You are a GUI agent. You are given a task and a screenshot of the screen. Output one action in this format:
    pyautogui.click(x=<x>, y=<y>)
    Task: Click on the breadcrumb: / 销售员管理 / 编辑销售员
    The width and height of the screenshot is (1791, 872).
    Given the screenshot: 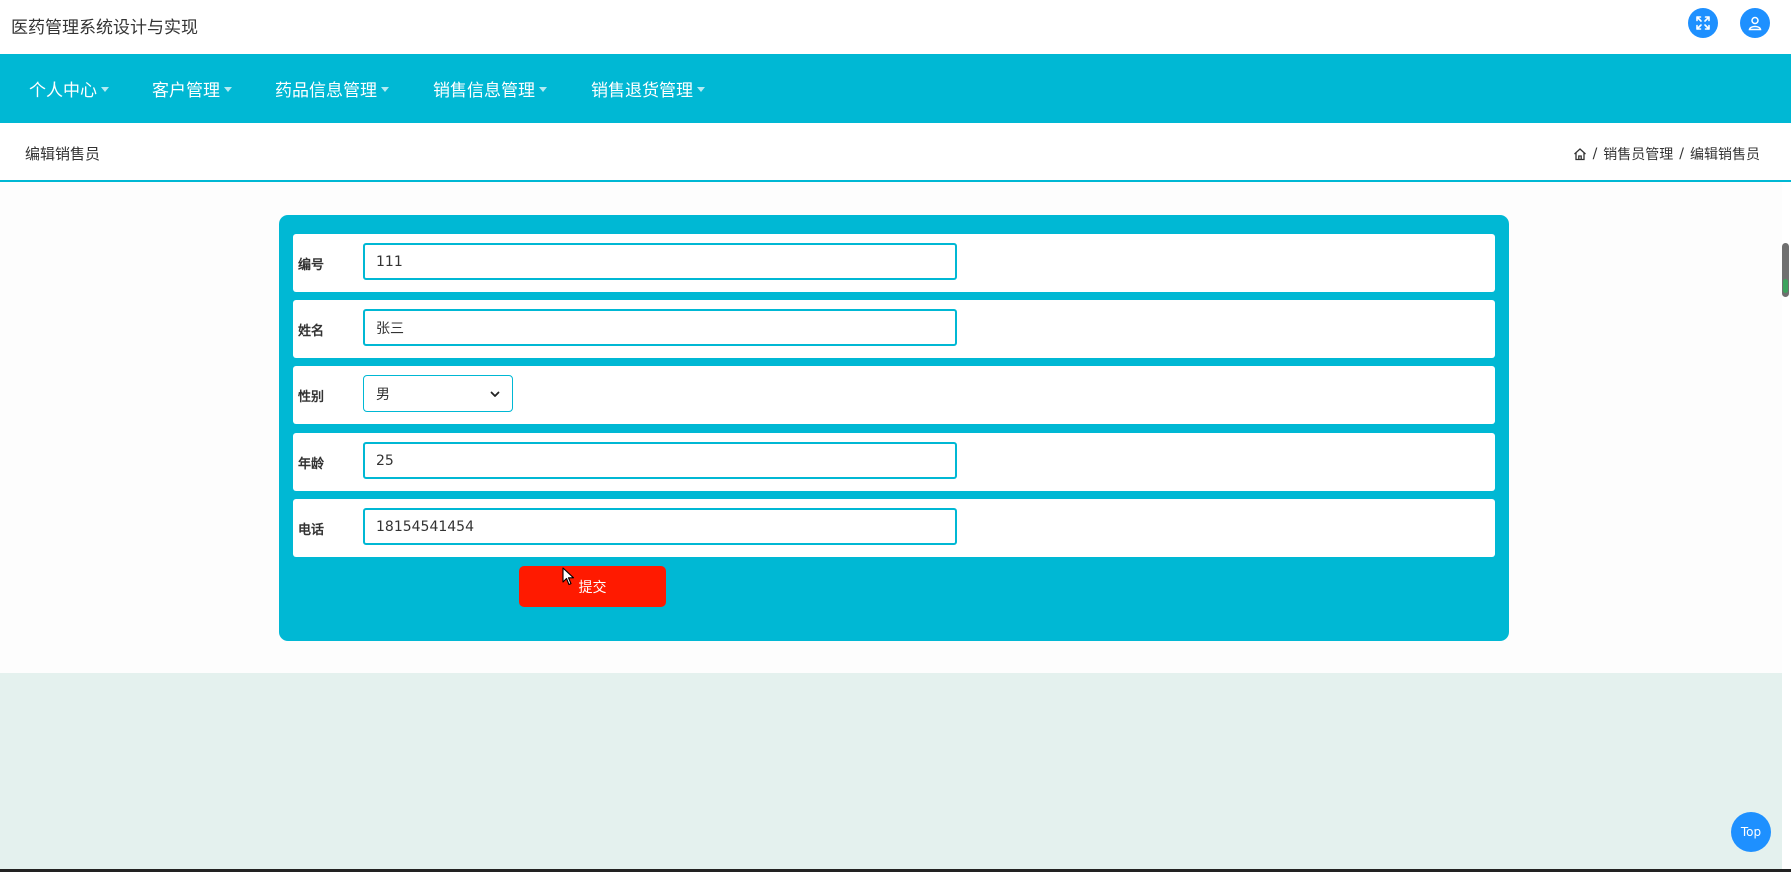 What is the action you would take?
    pyautogui.click(x=1666, y=154)
    